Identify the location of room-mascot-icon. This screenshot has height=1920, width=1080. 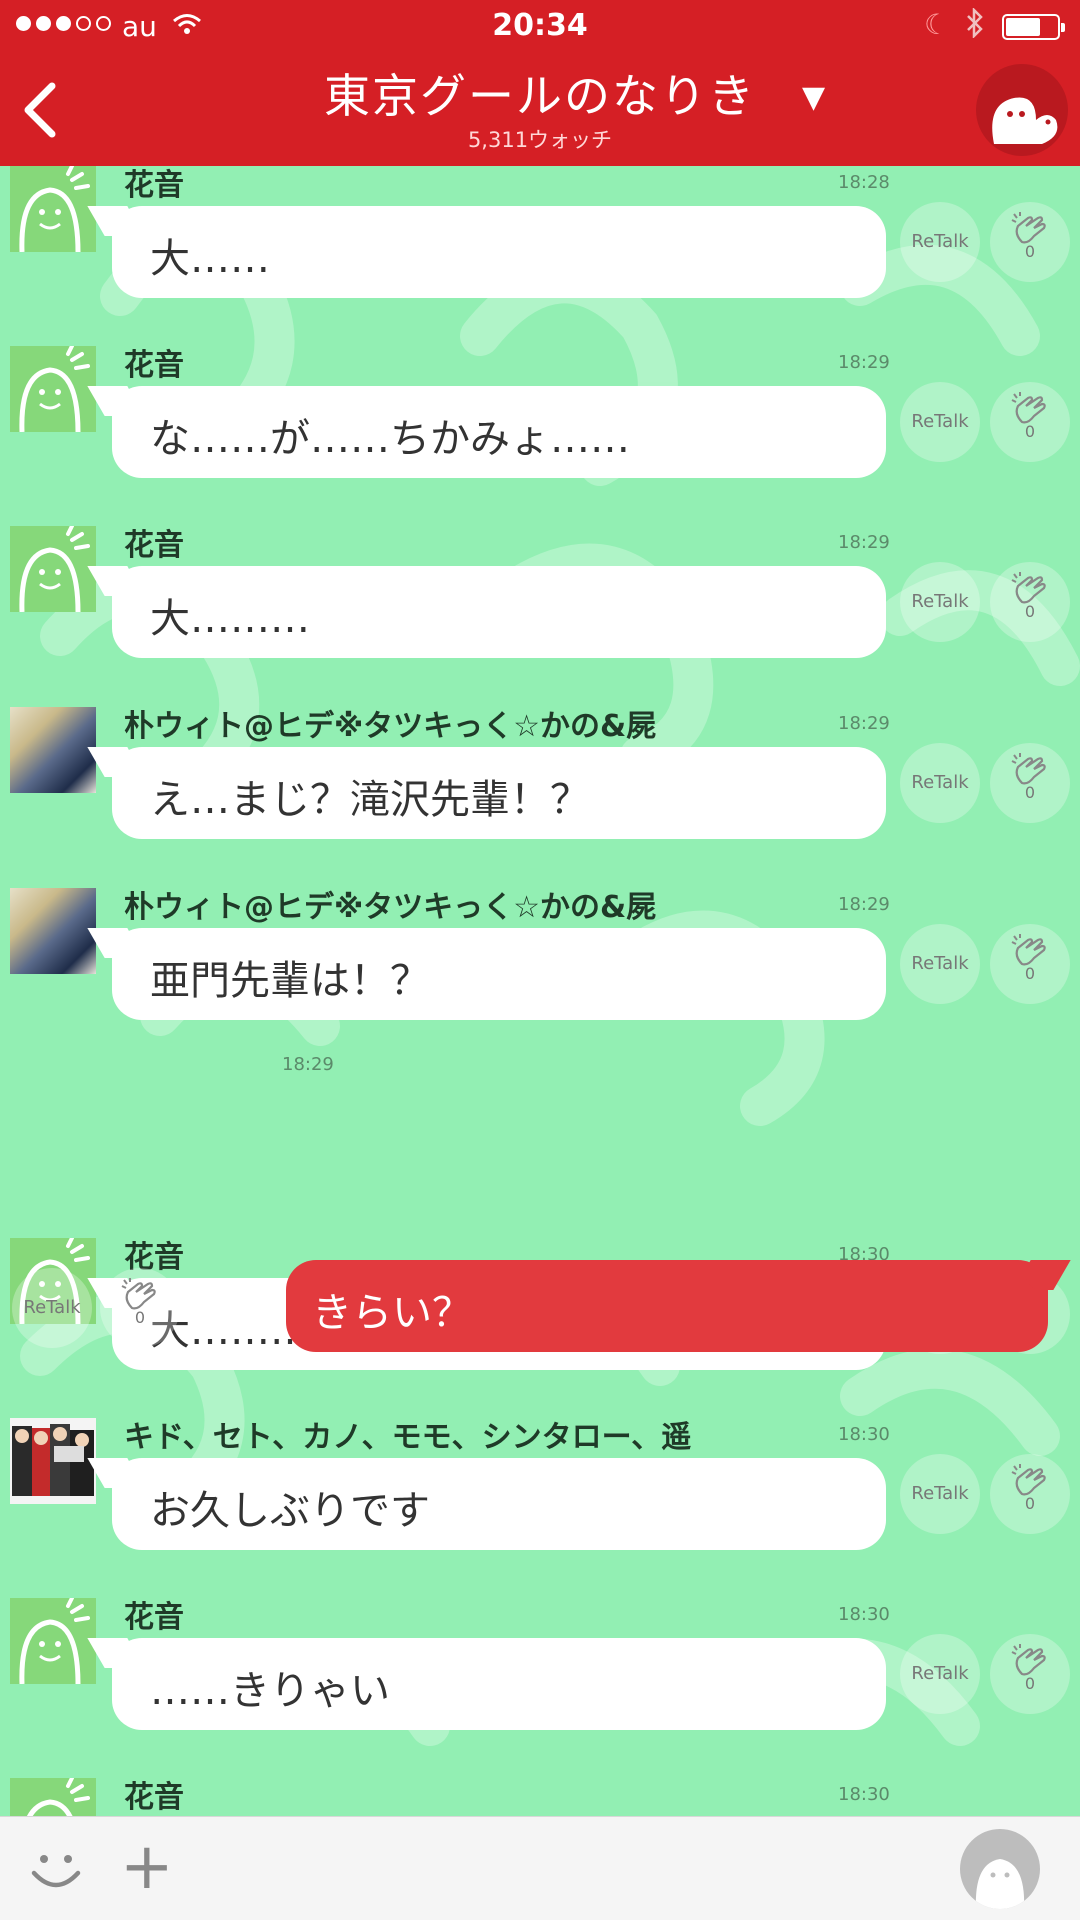
(1022, 110).